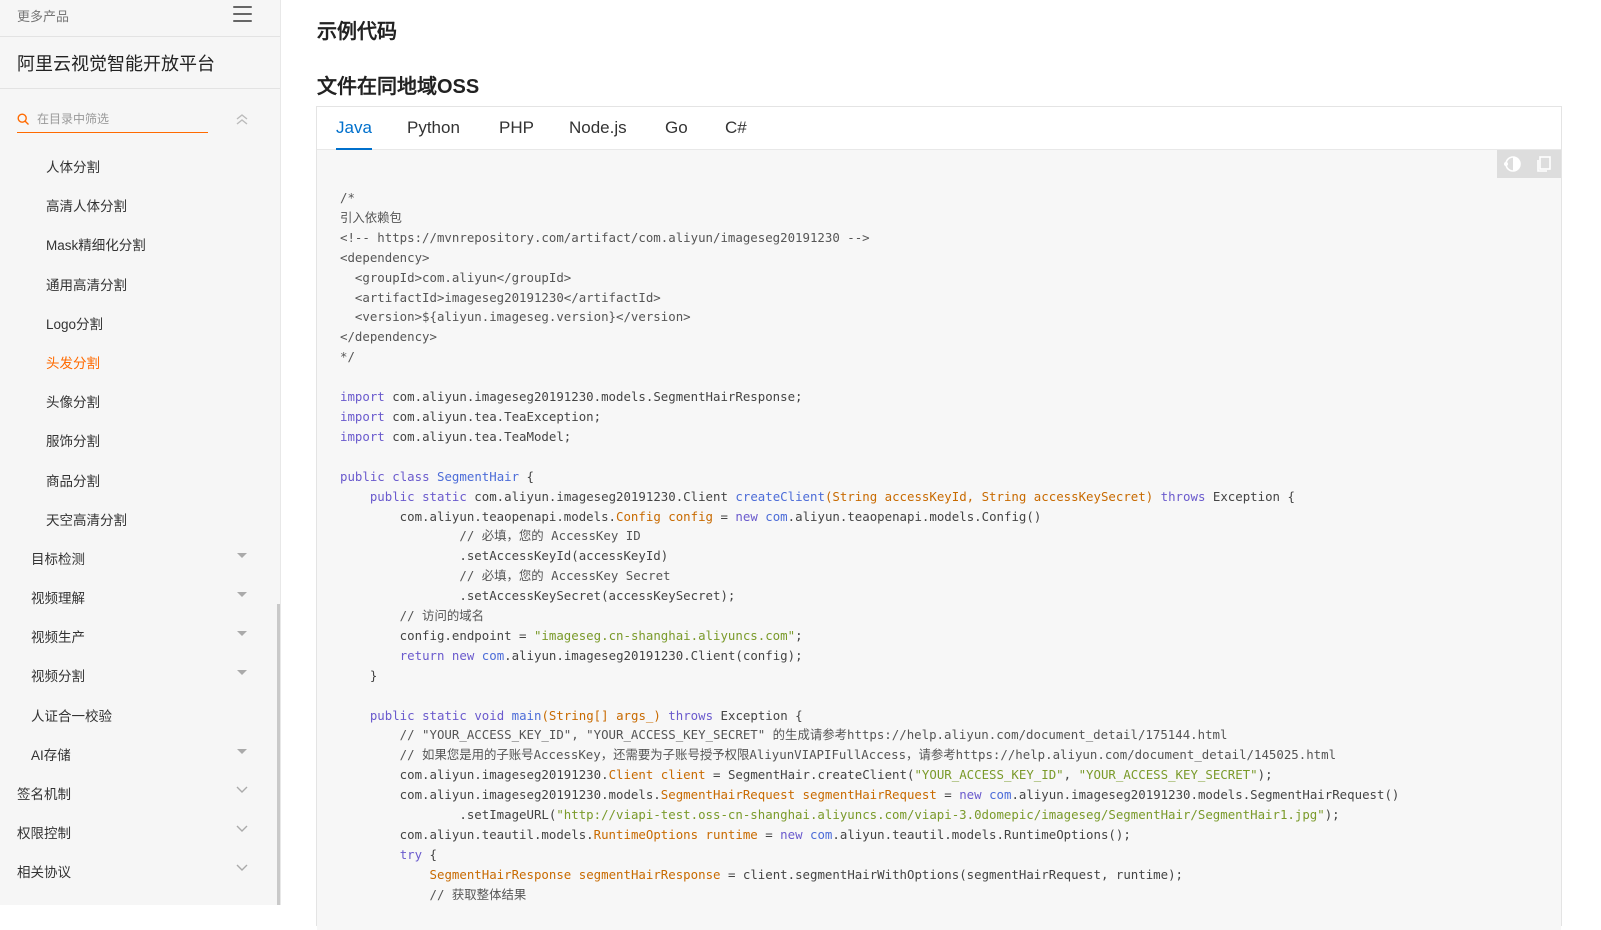 The image size is (1601, 930). I want to click on code-token: .setImageURL(, so click(448, 815).